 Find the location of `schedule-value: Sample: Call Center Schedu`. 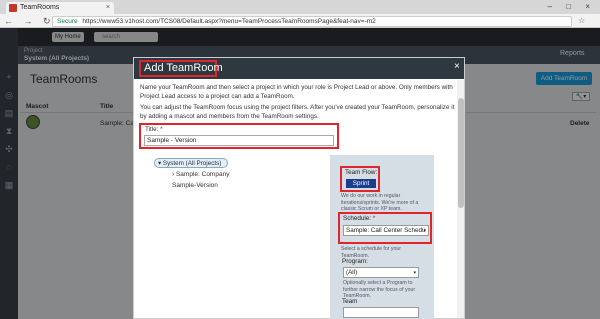

schedule-value: Sample: Call Center Schedu is located at coordinates (386, 230).